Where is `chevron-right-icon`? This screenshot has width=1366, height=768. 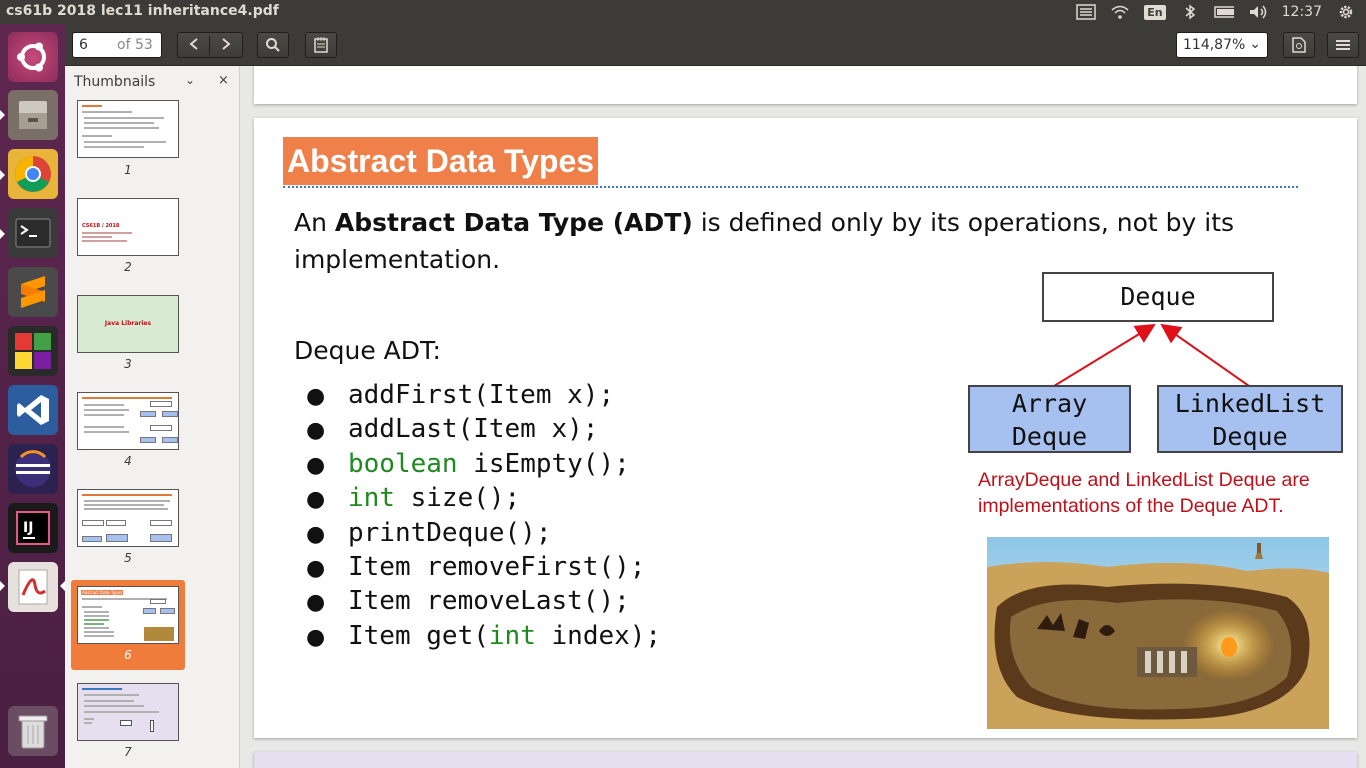 chevron-right-icon is located at coordinates (226, 43).